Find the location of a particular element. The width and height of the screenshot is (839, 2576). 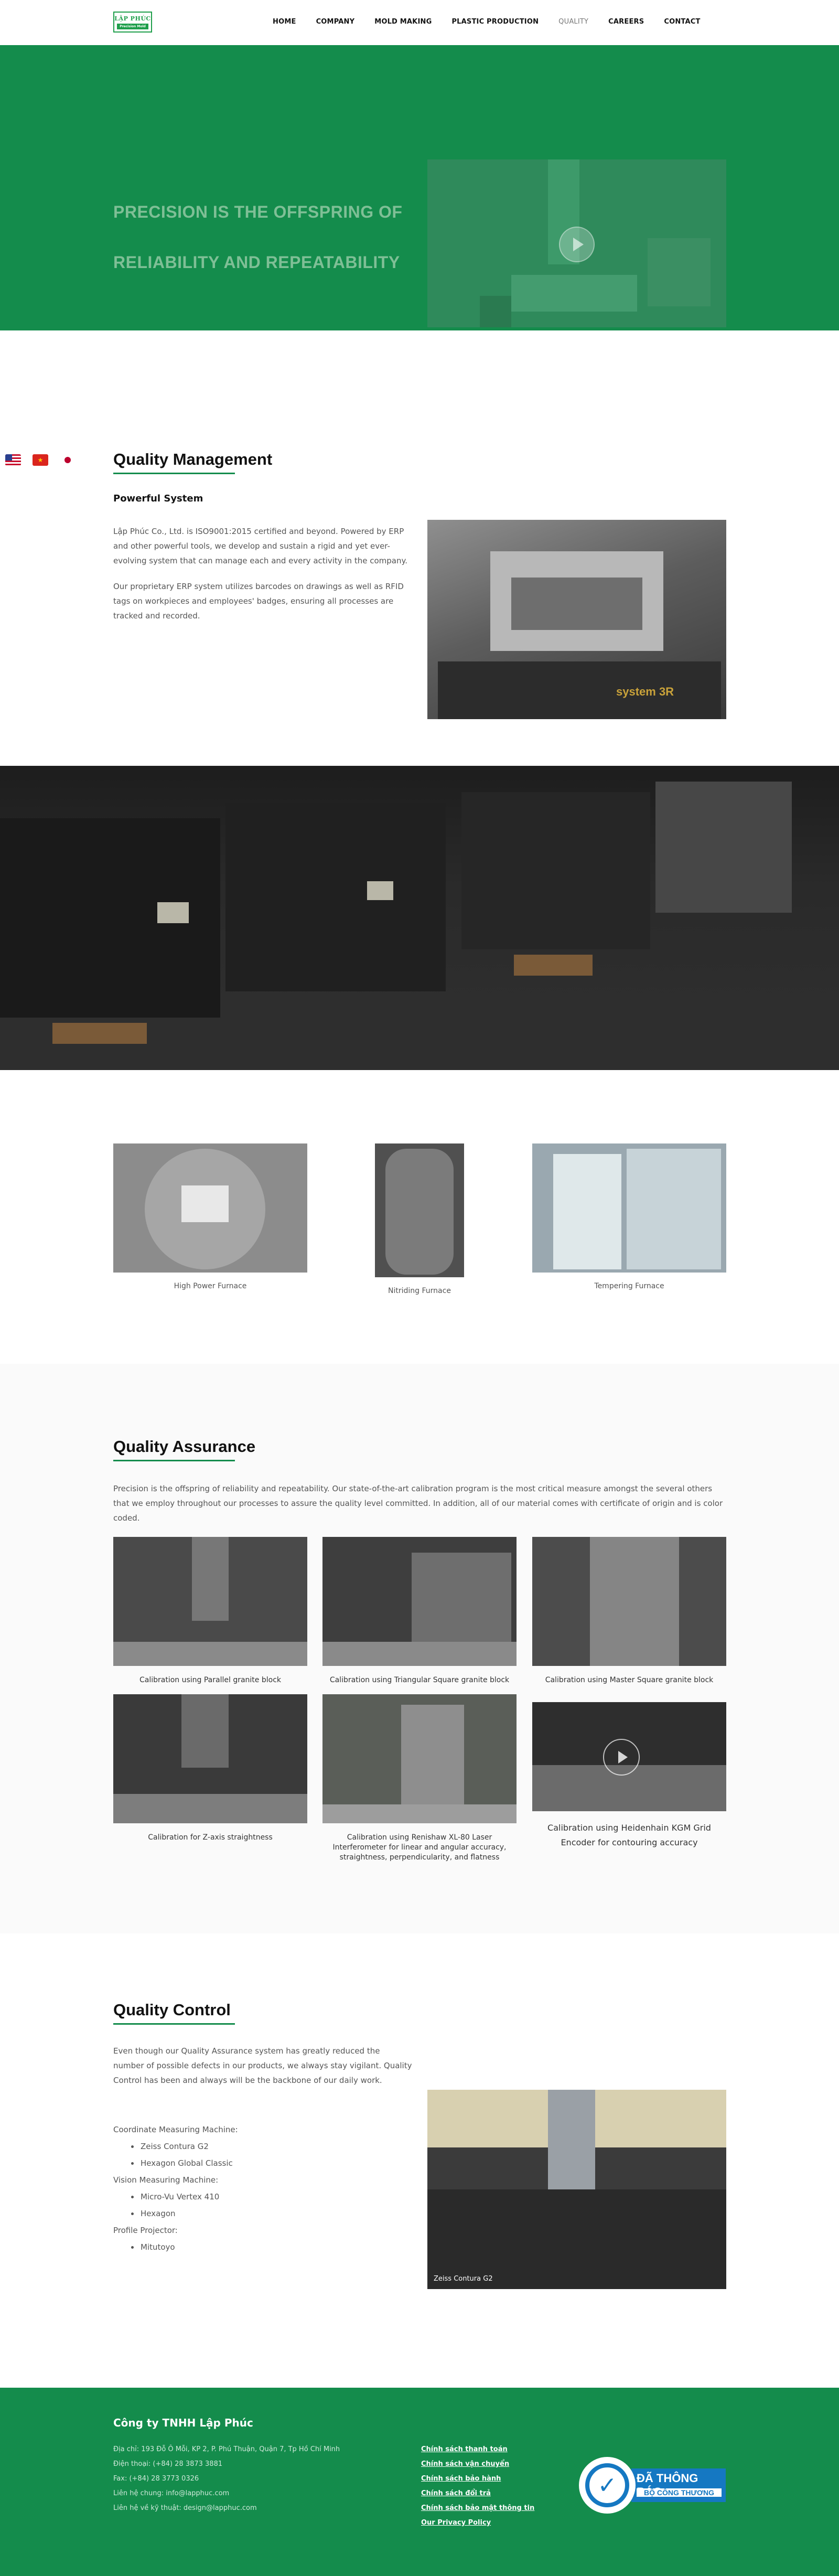

furnace-item: Nitriding Furnace is located at coordinates (419, 1219).